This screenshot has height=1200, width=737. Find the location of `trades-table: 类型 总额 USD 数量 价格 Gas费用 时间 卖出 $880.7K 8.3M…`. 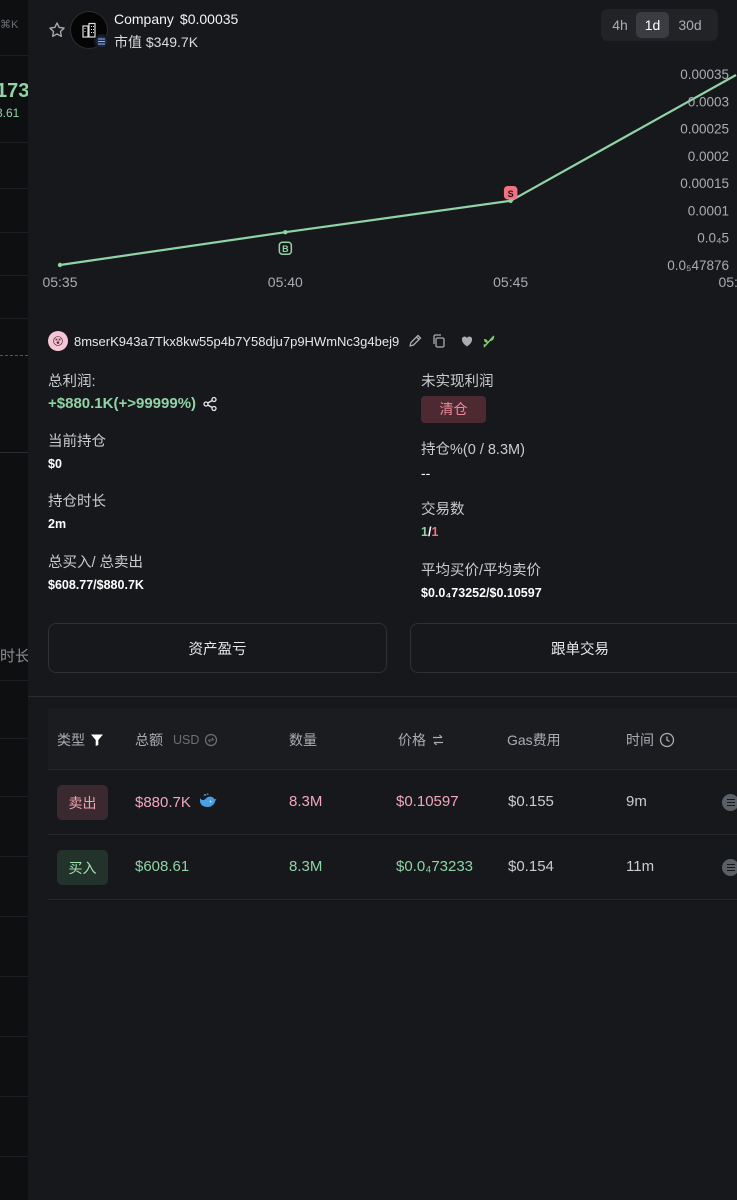

trades-table: 类型 总额 USD 数量 价格 Gas费用 时间 卖出 $880.7K 8.3M… is located at coordinates (392, 804).